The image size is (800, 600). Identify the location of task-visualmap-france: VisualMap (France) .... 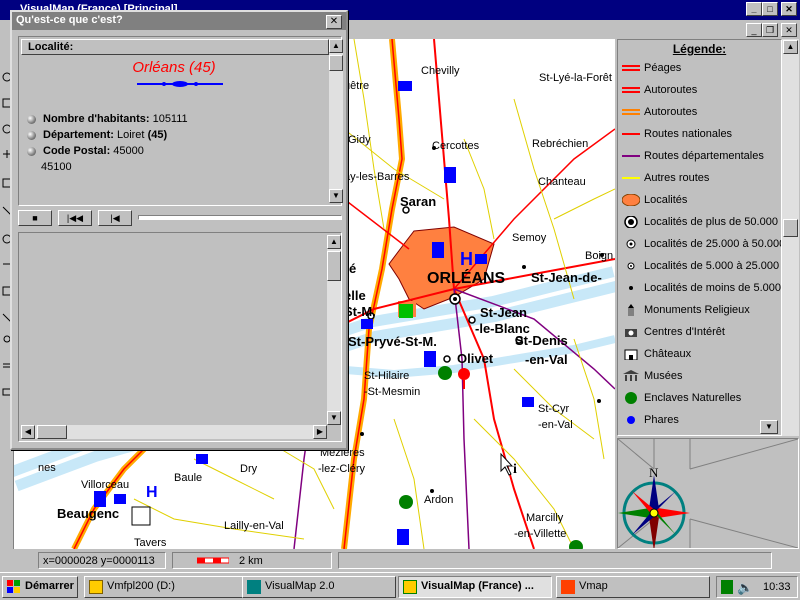
(475, 587).